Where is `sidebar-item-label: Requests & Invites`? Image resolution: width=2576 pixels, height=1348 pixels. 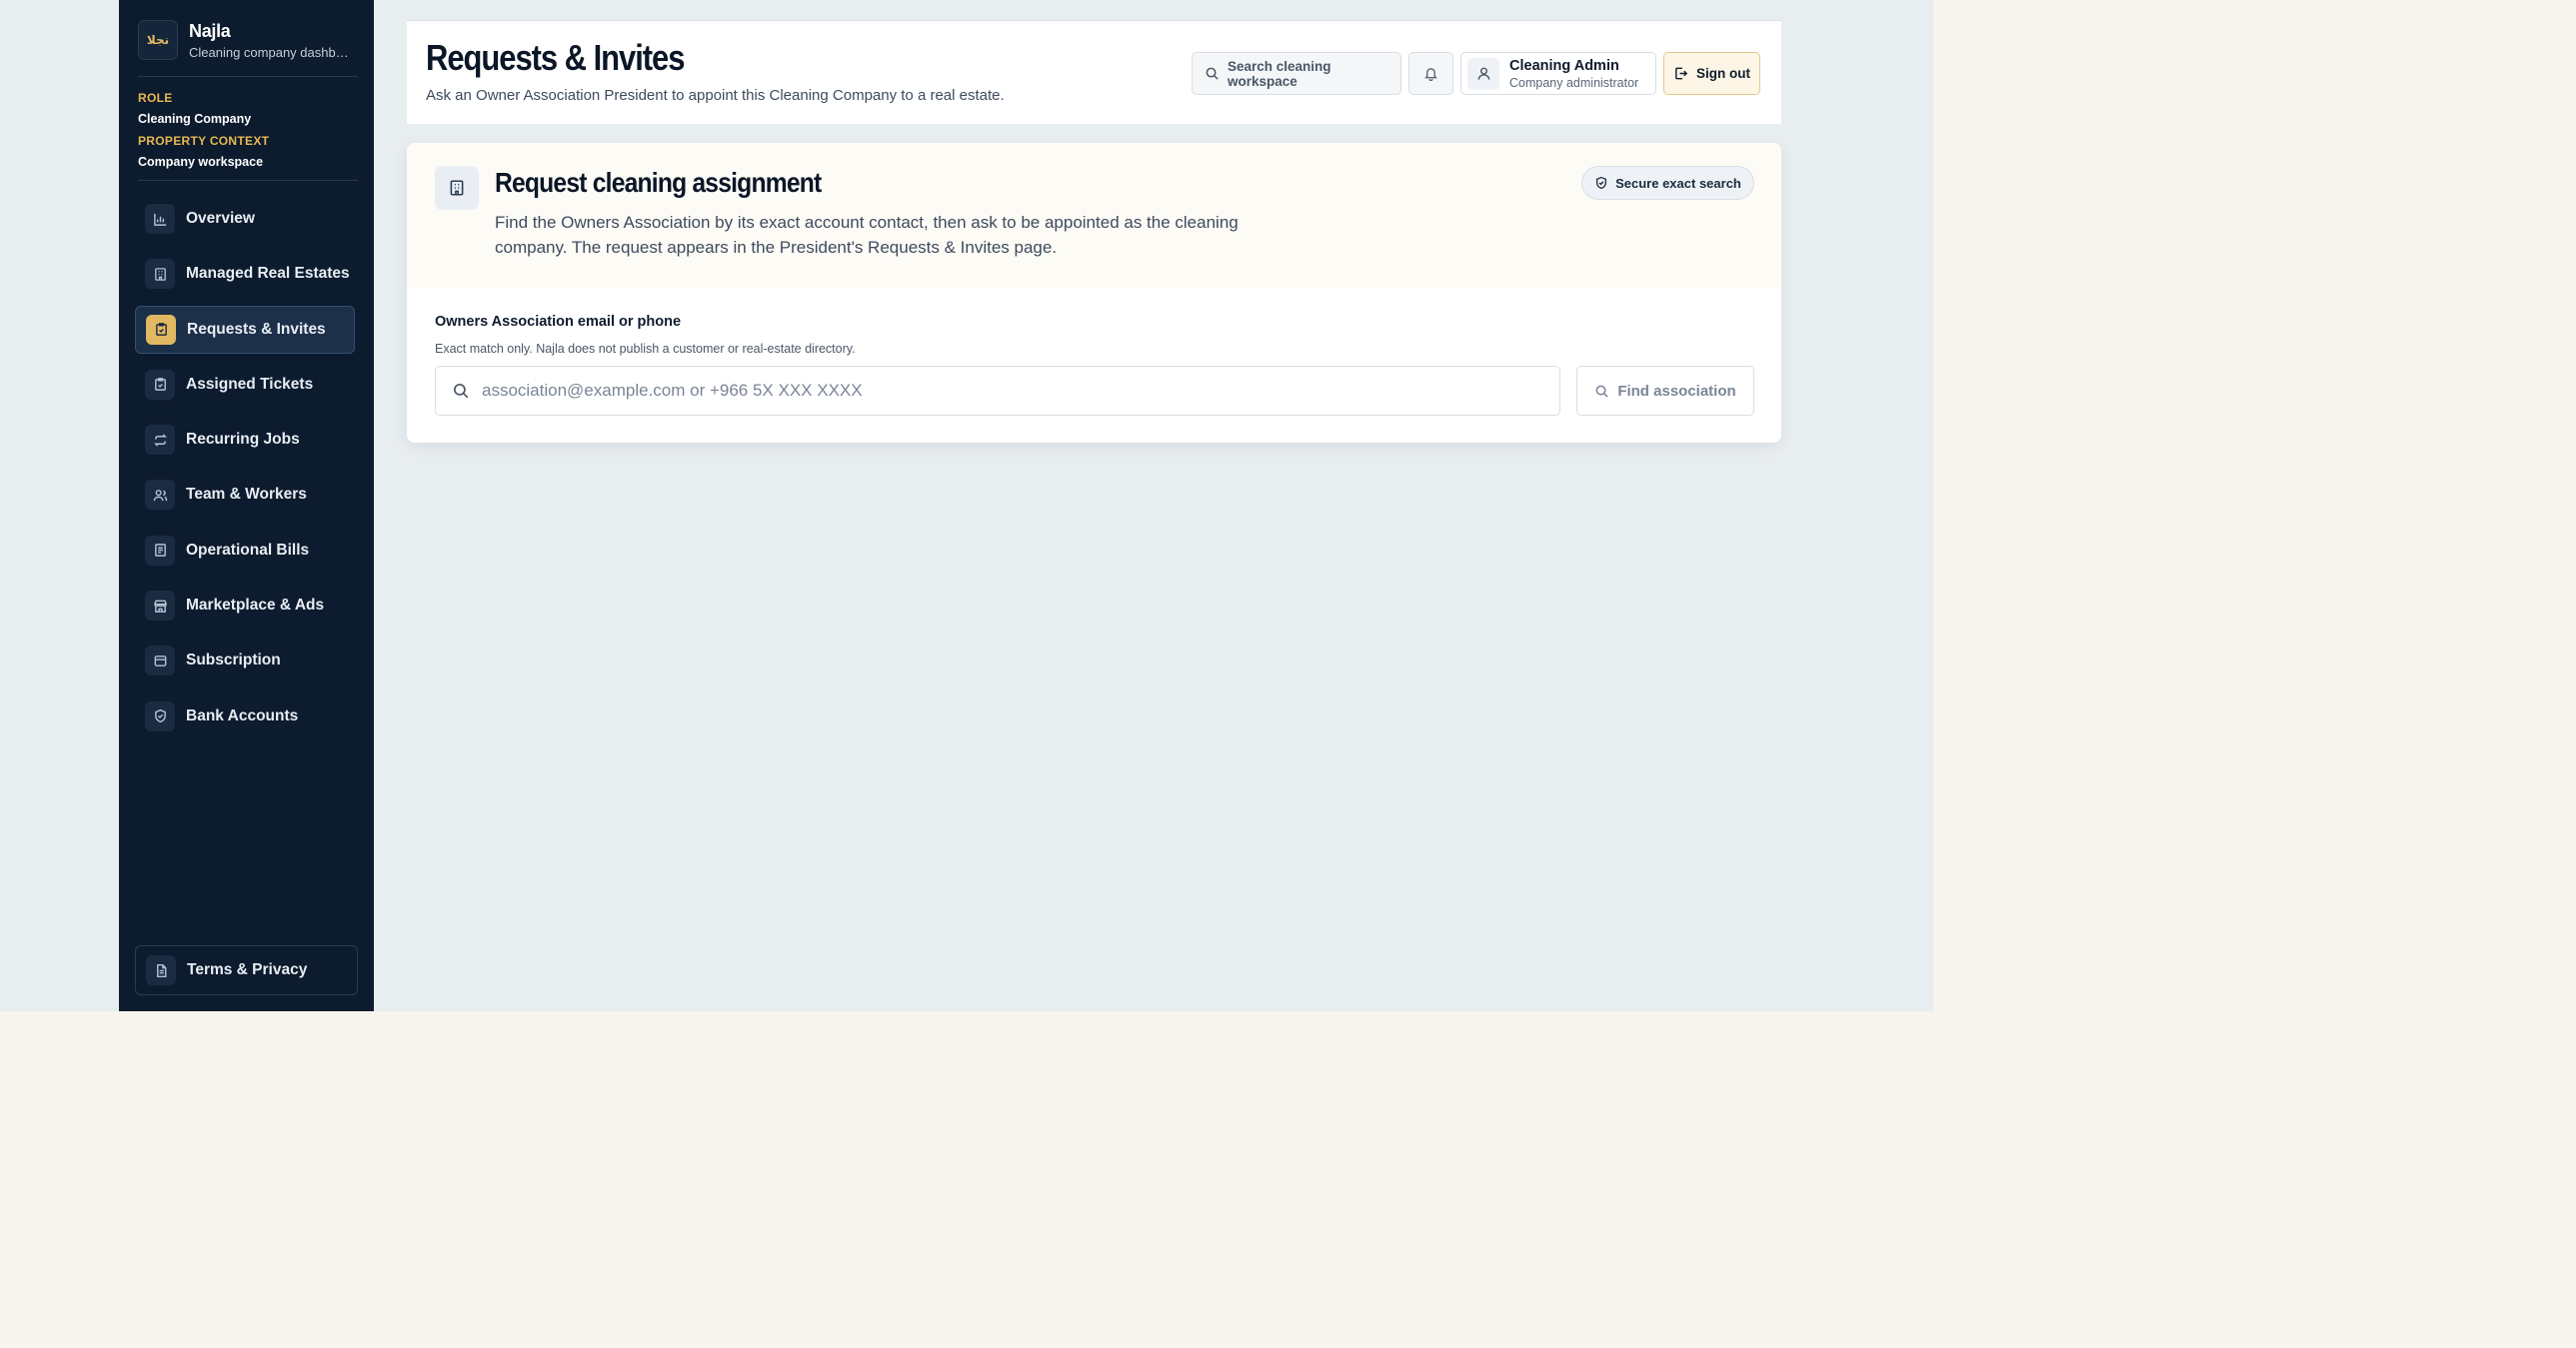 sidebar-item-label: Requests & Invites is located at coordinates (256, 329).